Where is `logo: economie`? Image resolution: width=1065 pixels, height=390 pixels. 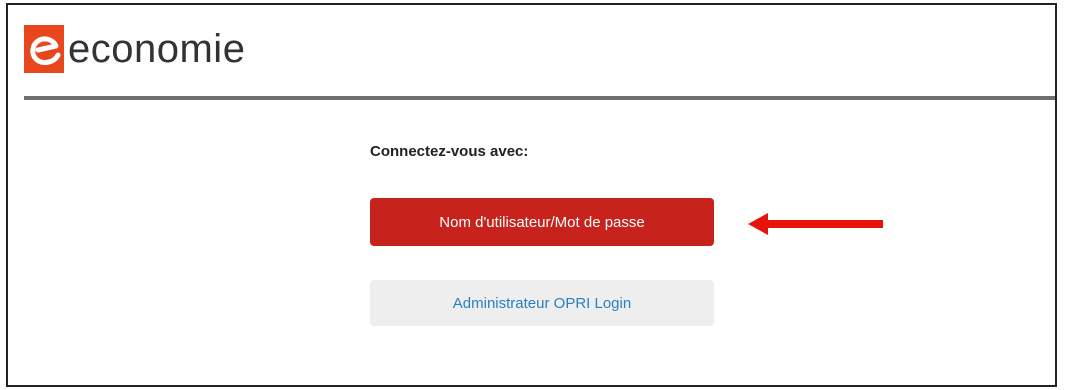
logo: economie is located at coordinates (134, 49).